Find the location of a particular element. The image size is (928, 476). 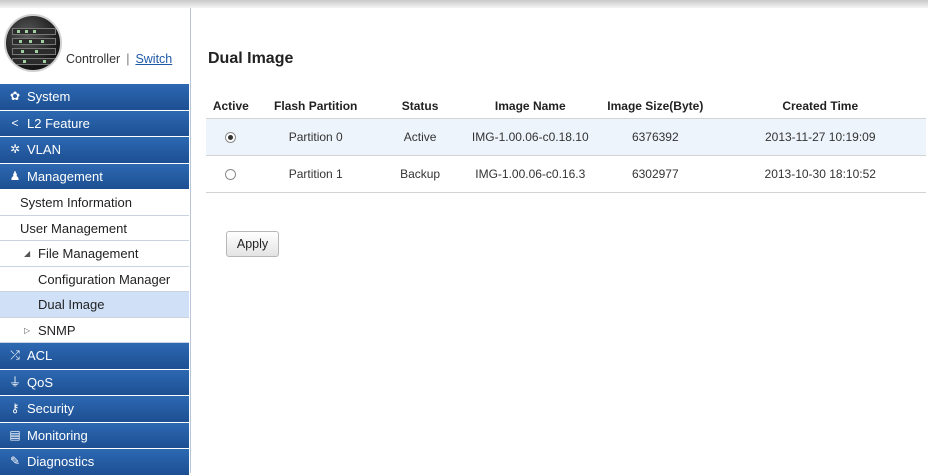

col-status: Status is located at coordinates (420, 106).